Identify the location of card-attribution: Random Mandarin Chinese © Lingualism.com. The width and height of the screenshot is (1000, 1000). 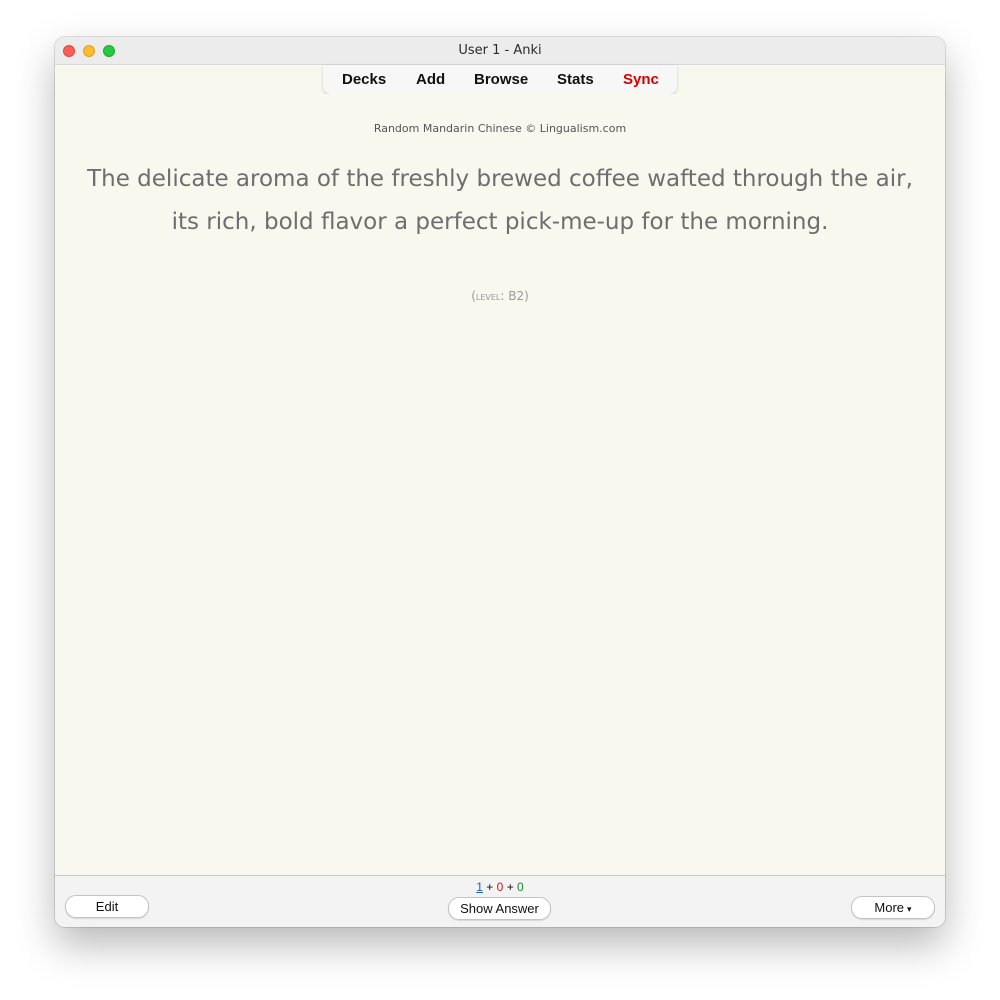
(500, 128).